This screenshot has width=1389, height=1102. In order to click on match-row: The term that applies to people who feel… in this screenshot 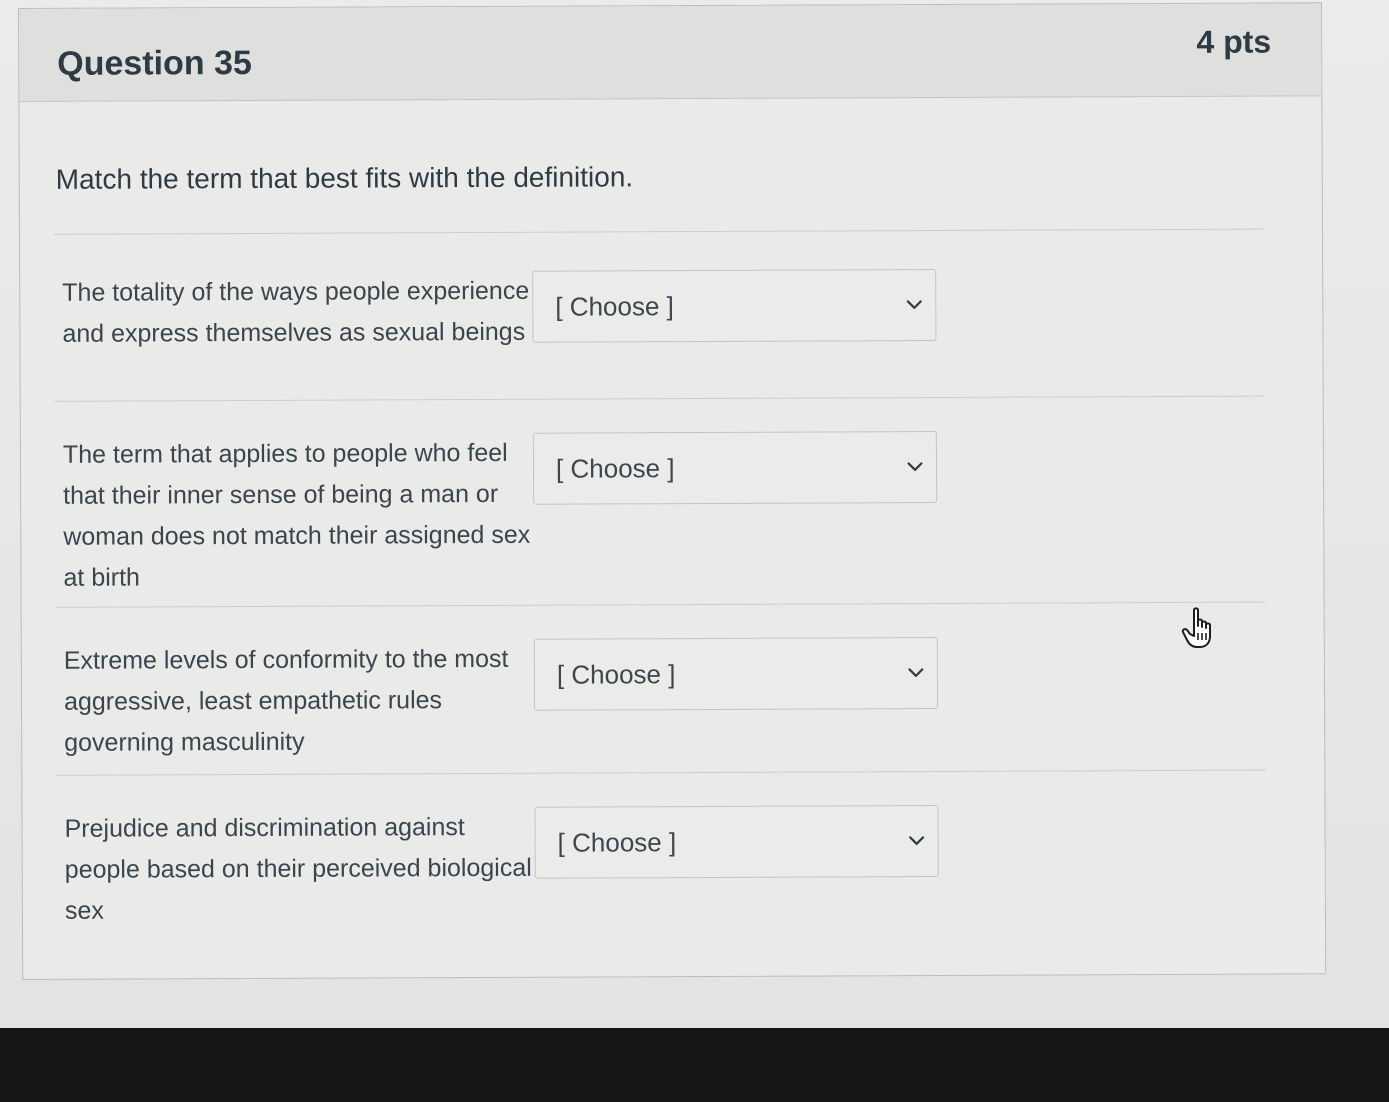, I will do `click(667, 511)`.